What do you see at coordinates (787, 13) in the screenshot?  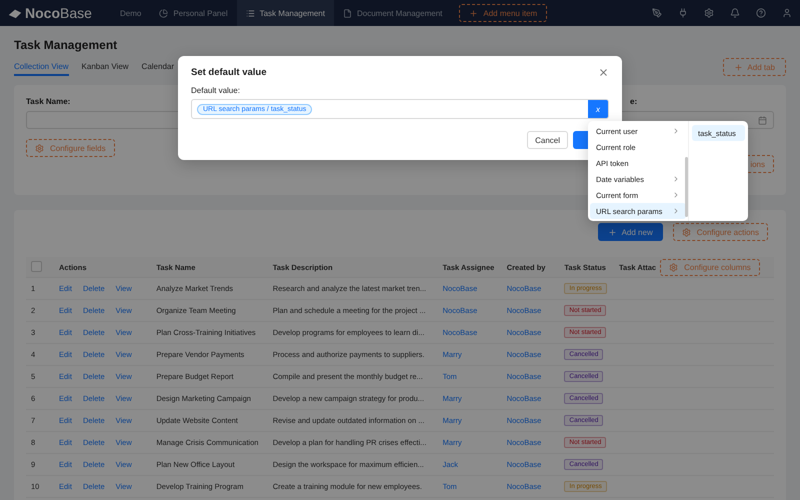 I see `user-icon` at bounding box center [787, 13].